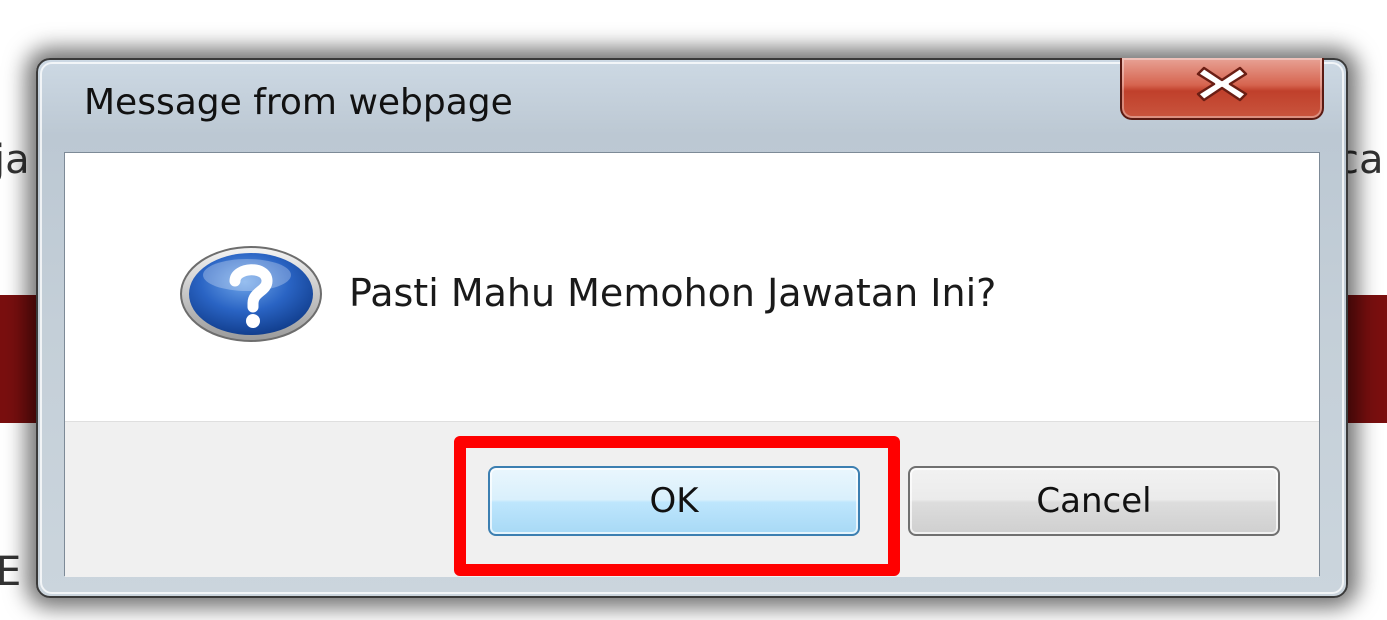  What do you see at coordinates (251, 294) in the screenshot?
I see `question-mark-icon` at bounding box center [251, 294].